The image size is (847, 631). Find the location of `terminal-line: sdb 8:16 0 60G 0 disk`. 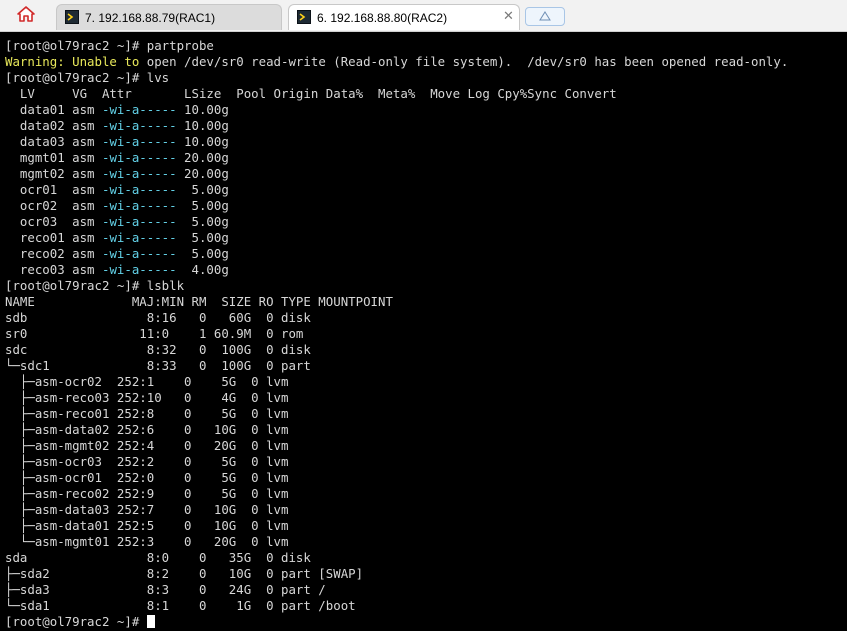

terminal-line: sdb 8:16 0 60G 0 disk is located at coordinates (396, 318).